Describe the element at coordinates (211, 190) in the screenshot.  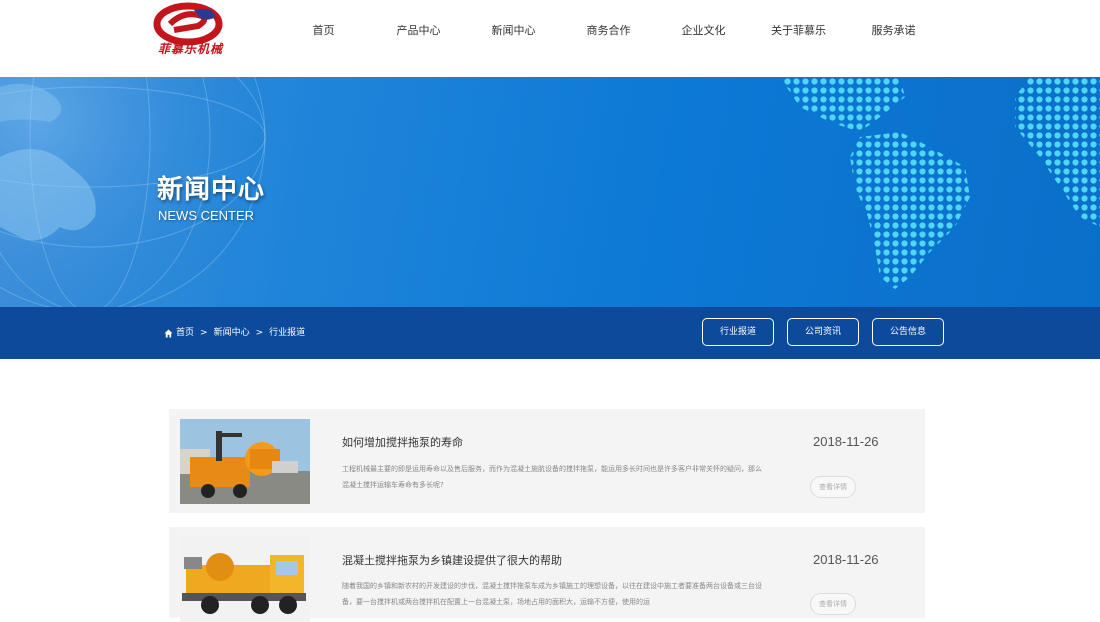
I see `banner-title: 新闻中心` at that location.